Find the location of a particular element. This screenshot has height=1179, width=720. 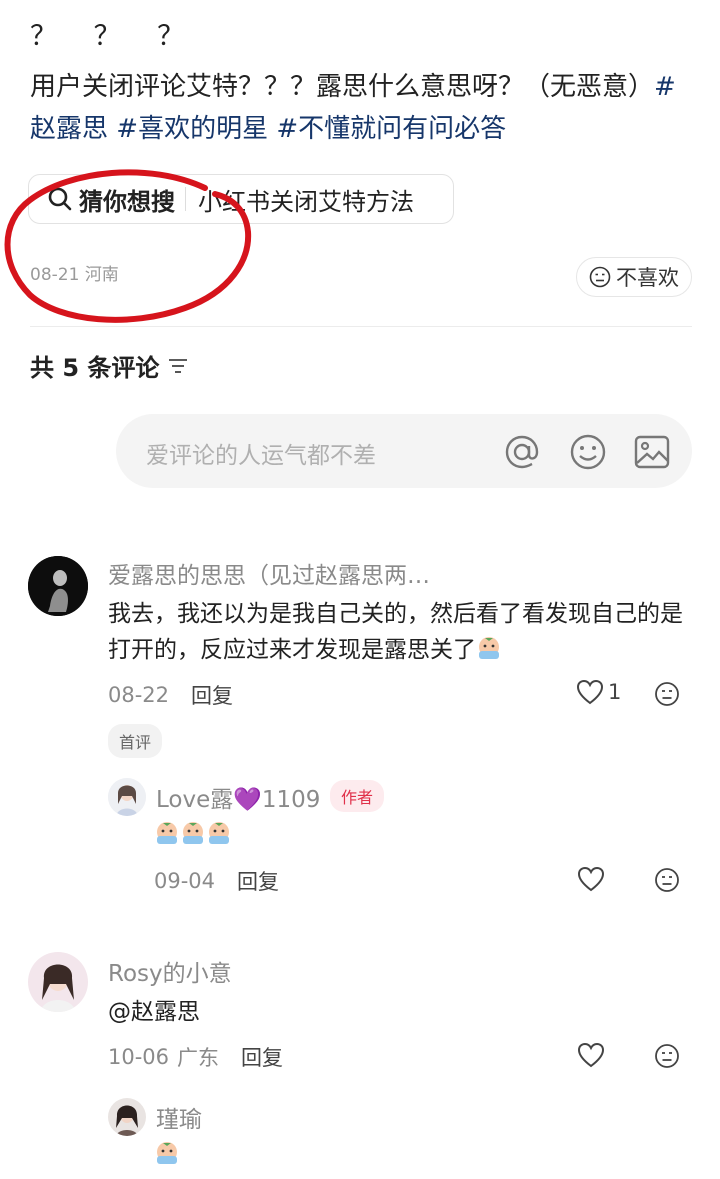

guess-search-query: 小红书关闭艾特方法 is located at coordinates (306, 199).